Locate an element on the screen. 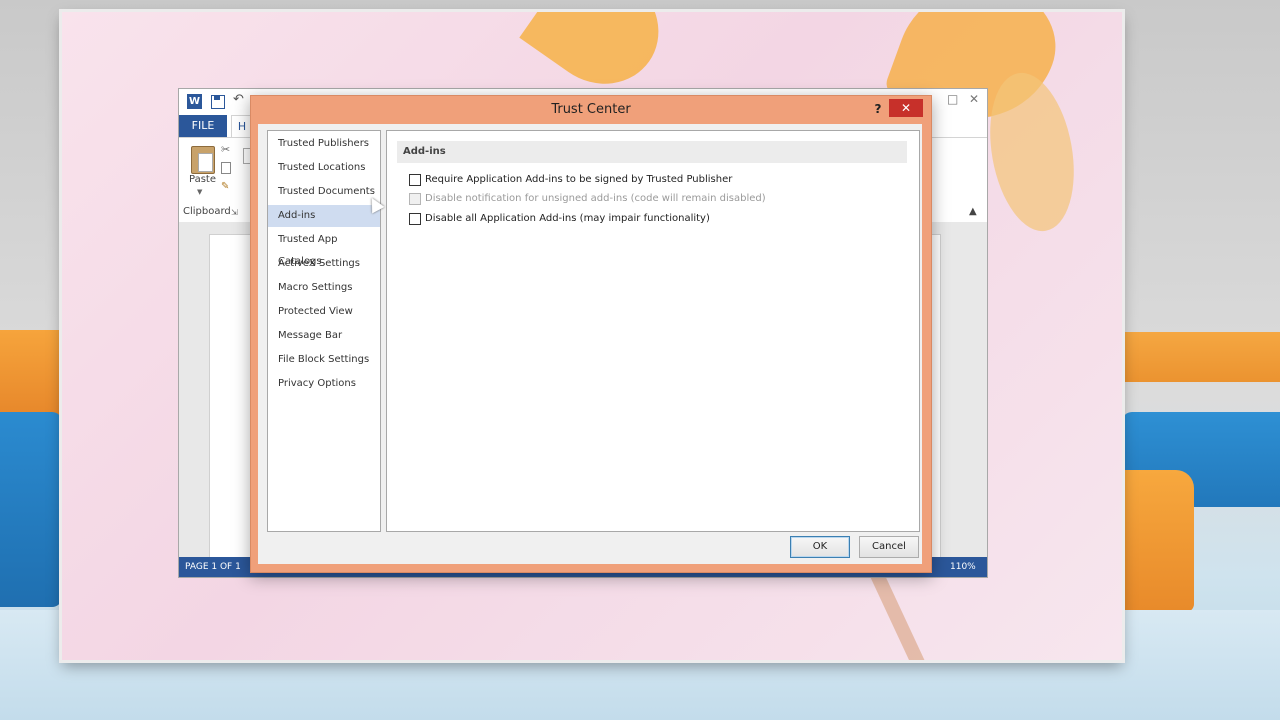 This screenshot has height=720, width=1280. word-app-icon: W is located at coordinates (194, 101).